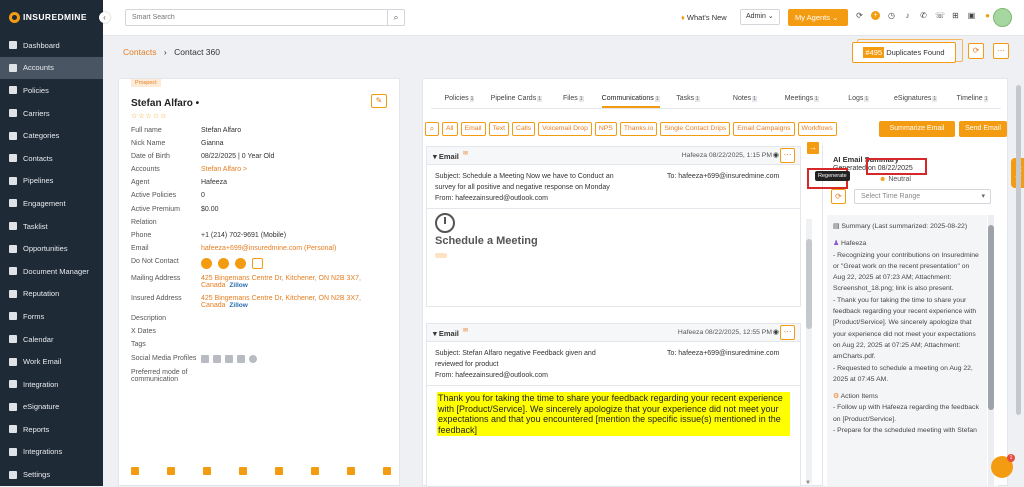 The image size is (1024, 487). I want to click on sidebar-item-forms: Forms, so click(51, 316).